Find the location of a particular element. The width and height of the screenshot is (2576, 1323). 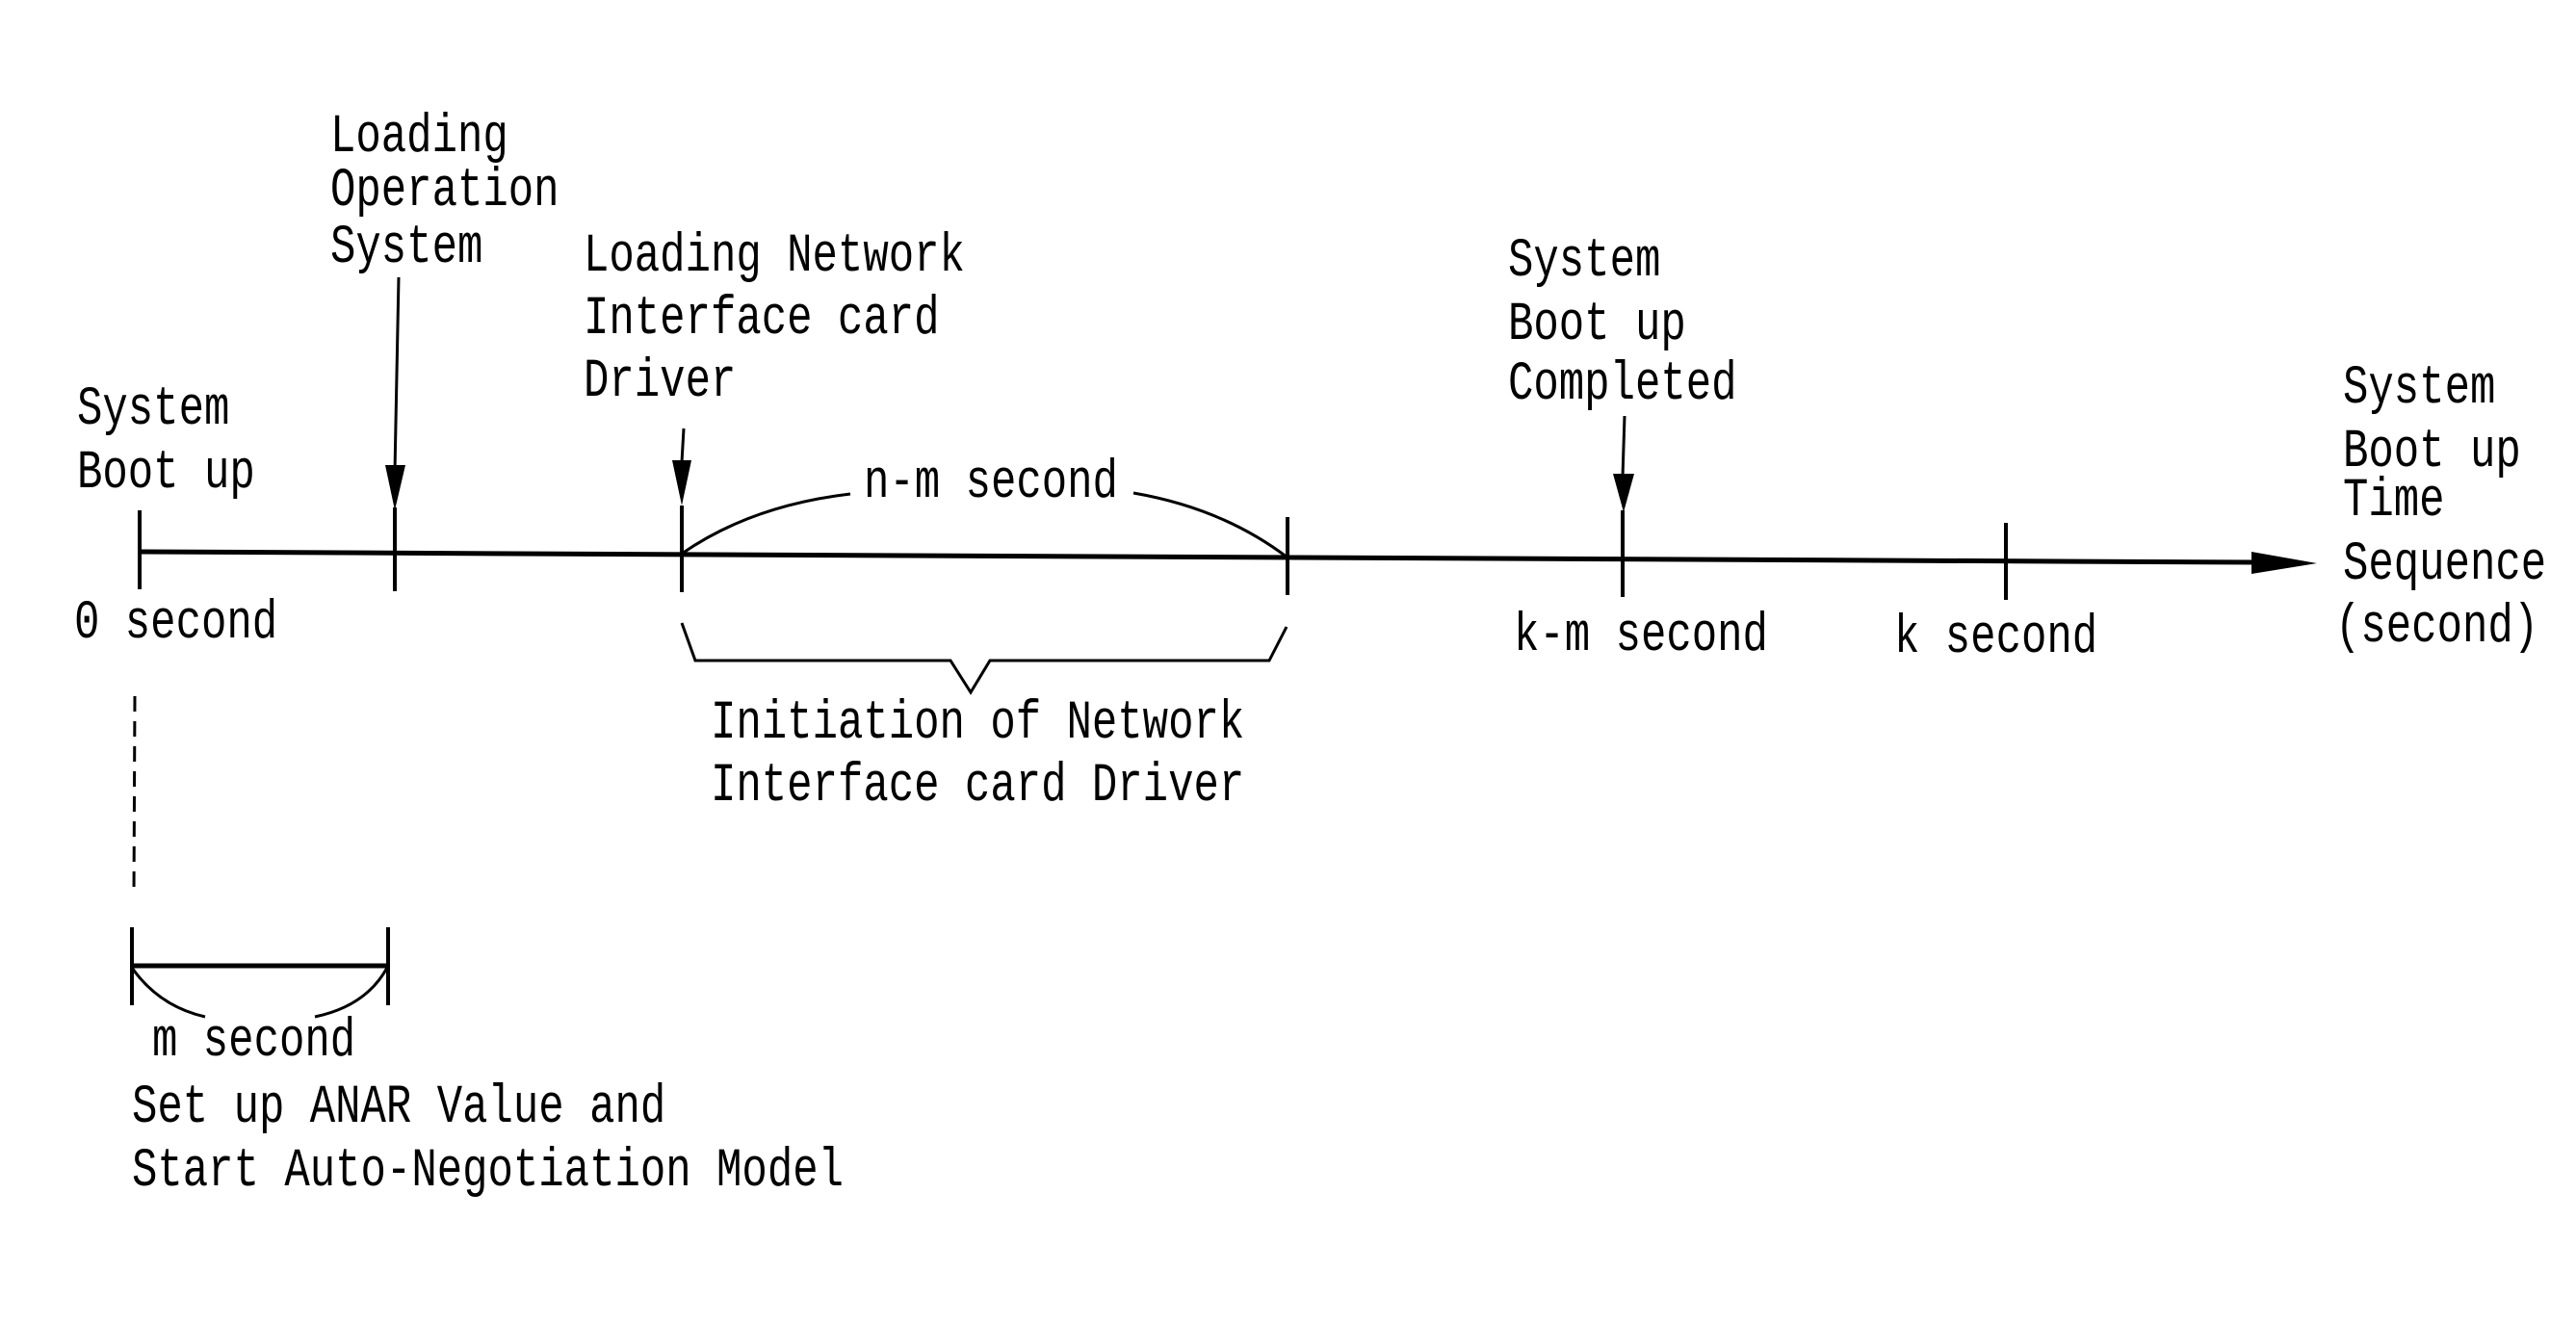

tick-label-k-m: k-m second is located at coordinates (1641, 636).